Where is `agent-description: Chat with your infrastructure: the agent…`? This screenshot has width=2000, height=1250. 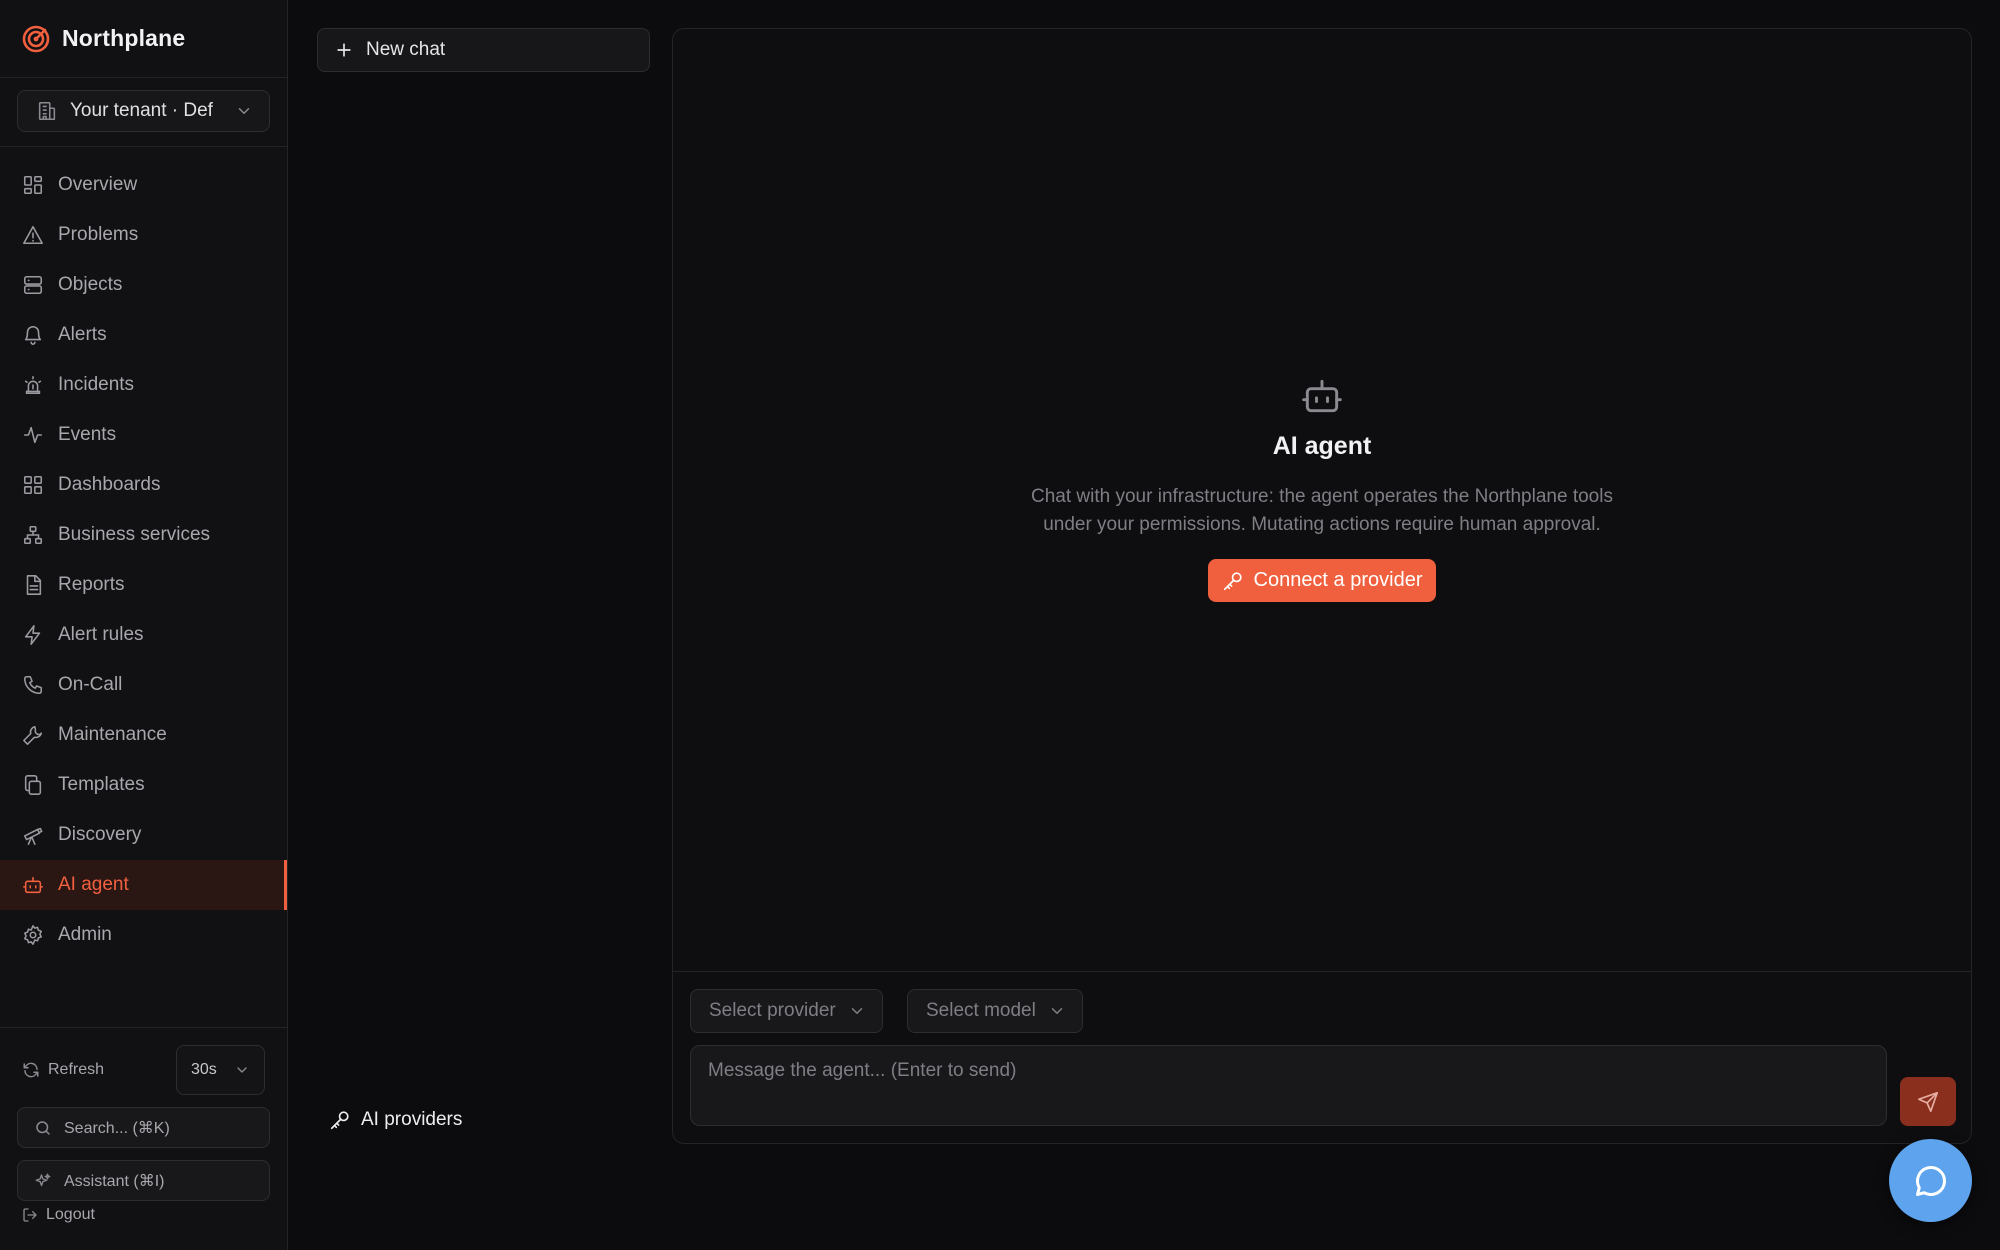
agent-description: Chat with your infrastructure: the agent… is located at coordinates (1322, 510).